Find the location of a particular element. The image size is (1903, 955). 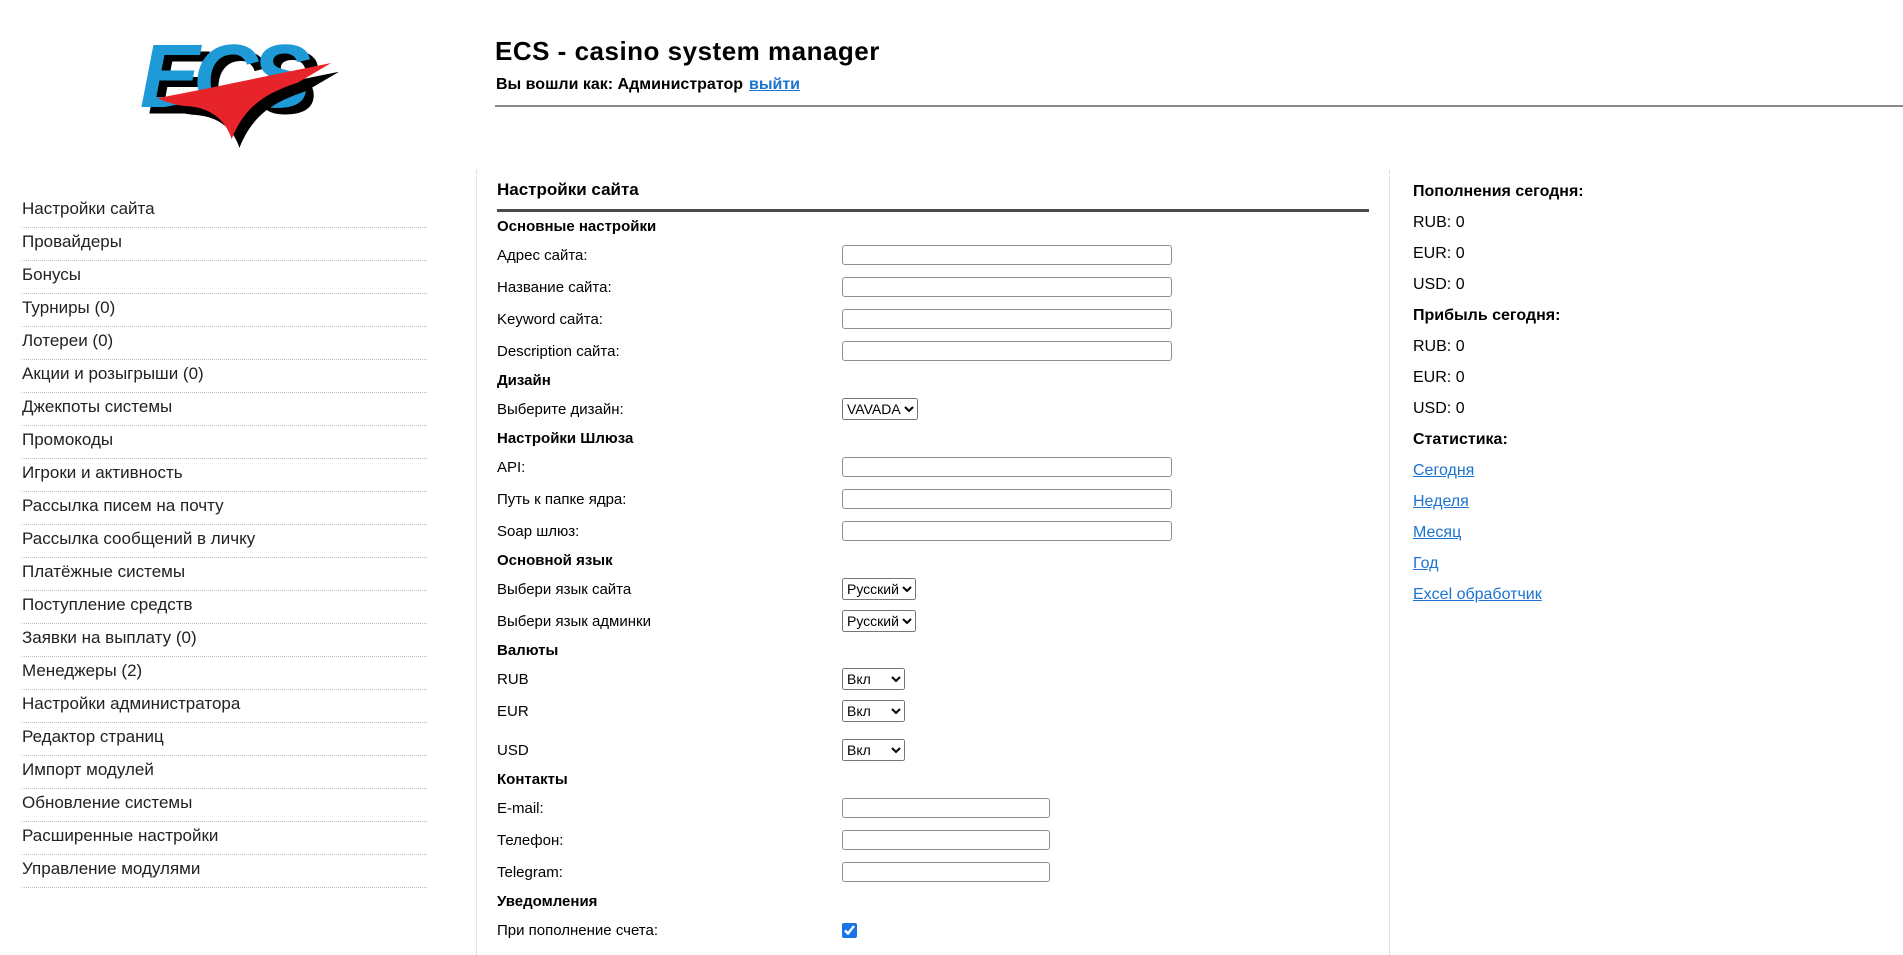

field-label: USD is located at coordinates (513, 750).